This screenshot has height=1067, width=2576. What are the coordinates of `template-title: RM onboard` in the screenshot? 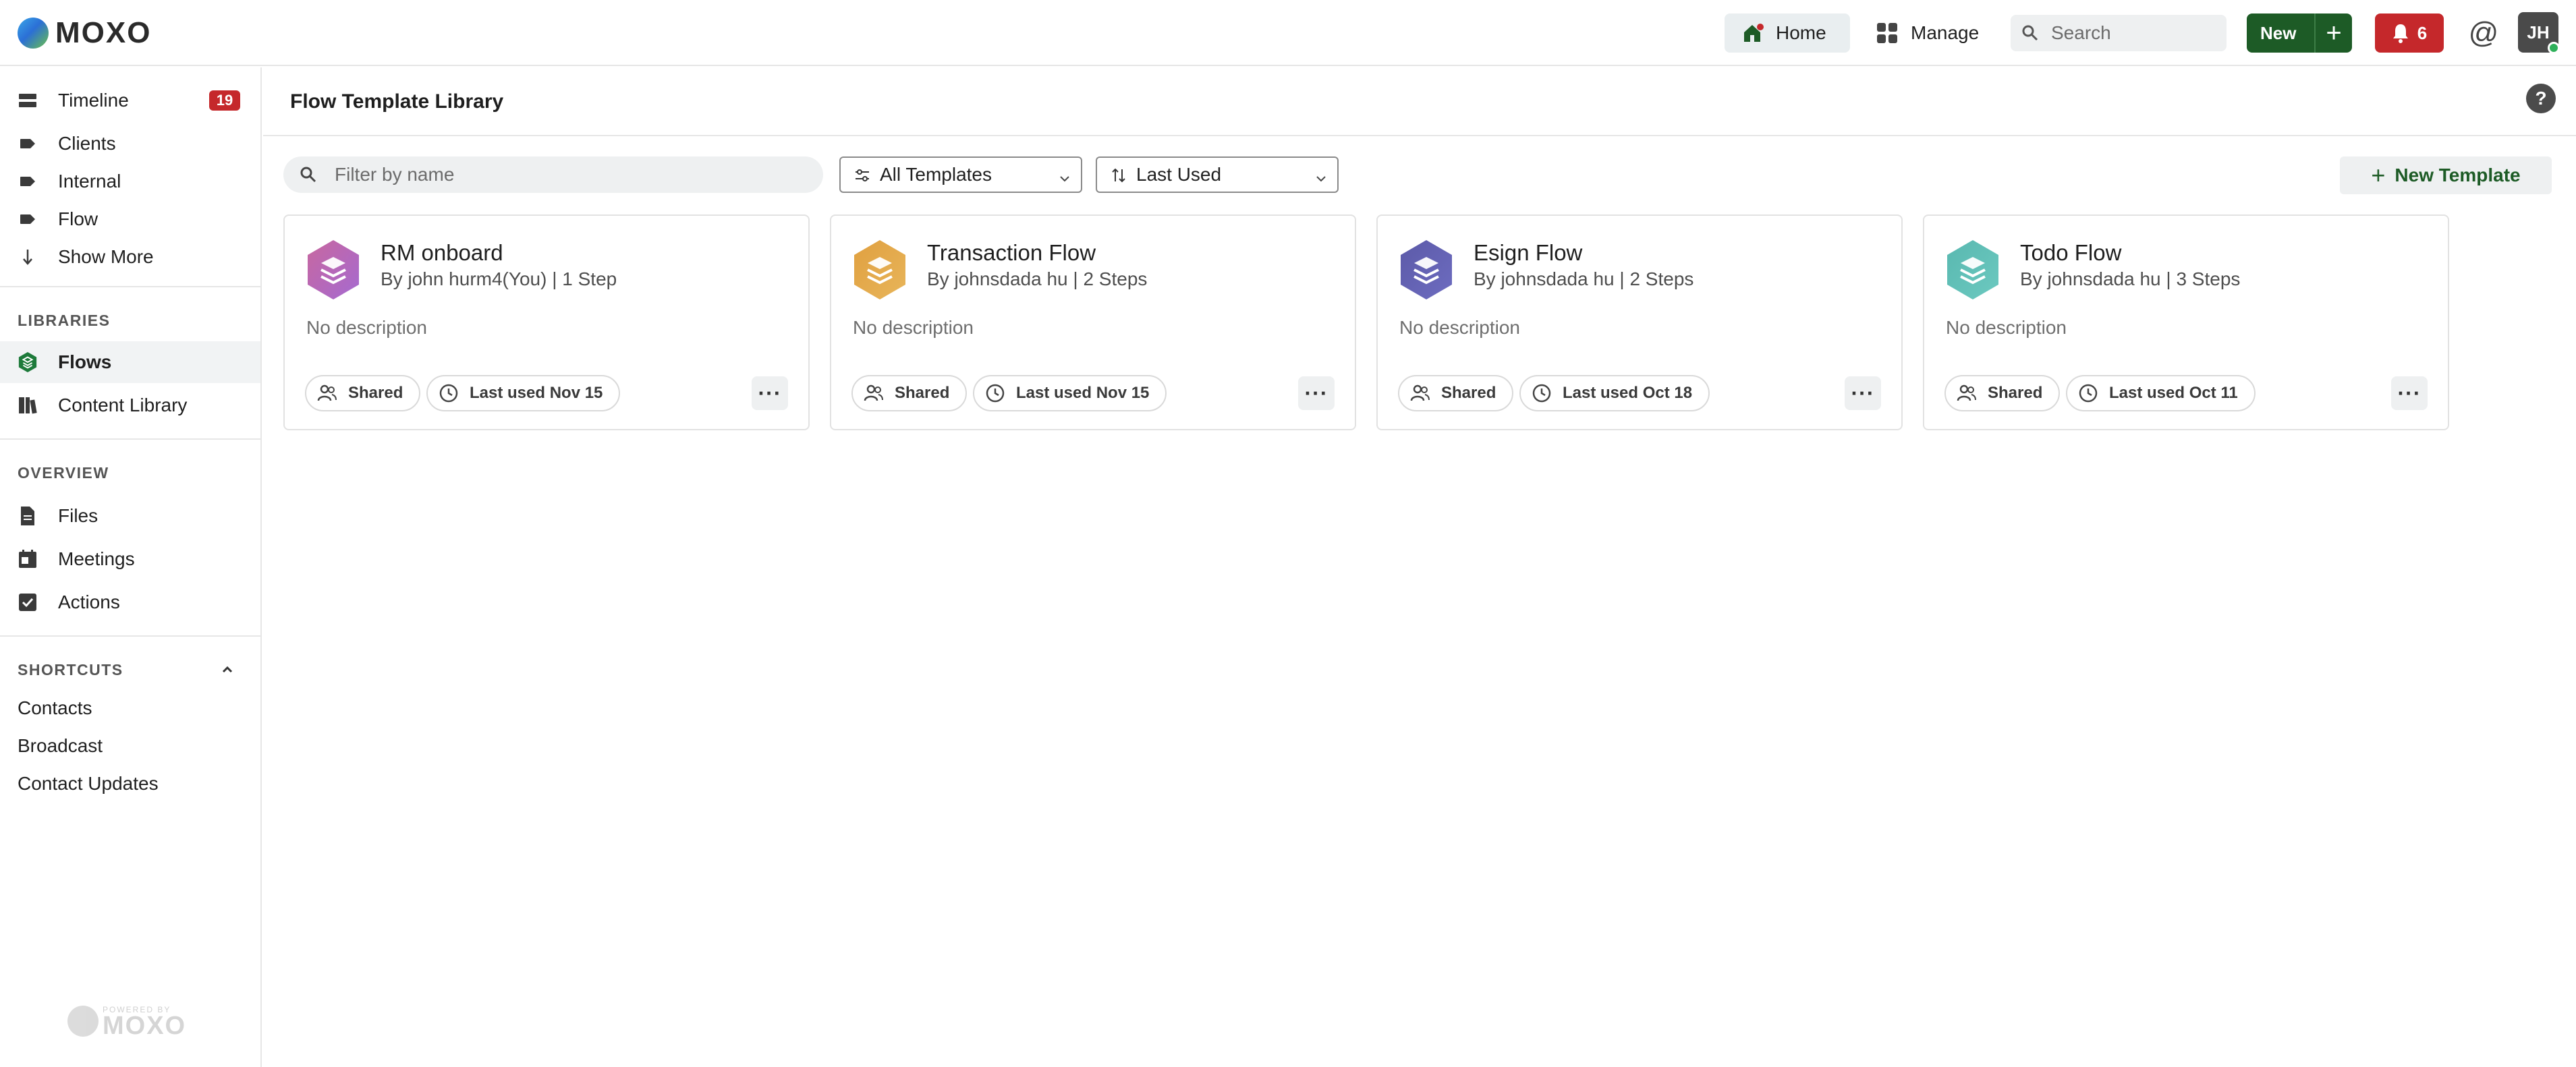 It's located at (442, 253).